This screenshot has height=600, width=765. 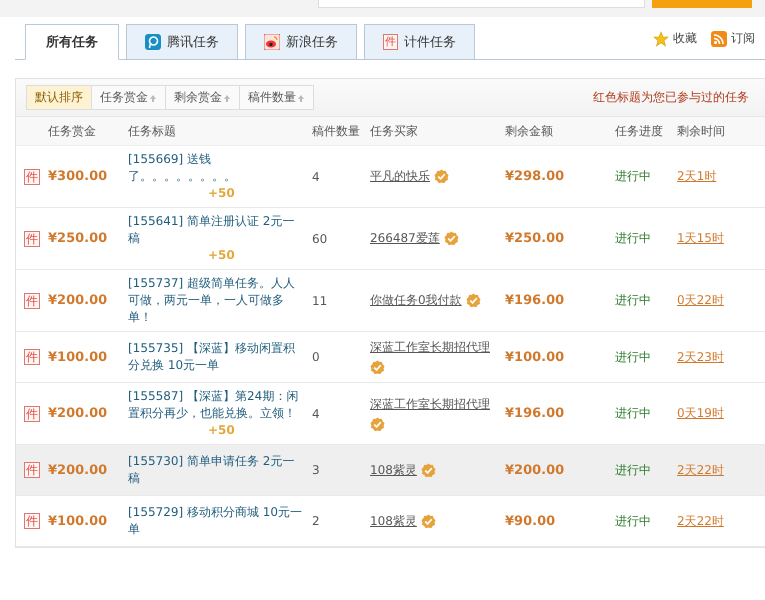 What do you see at coordinates (320, 301) in the screenshot?
I see `submission-count: 11` at bounding box center [320, 301].